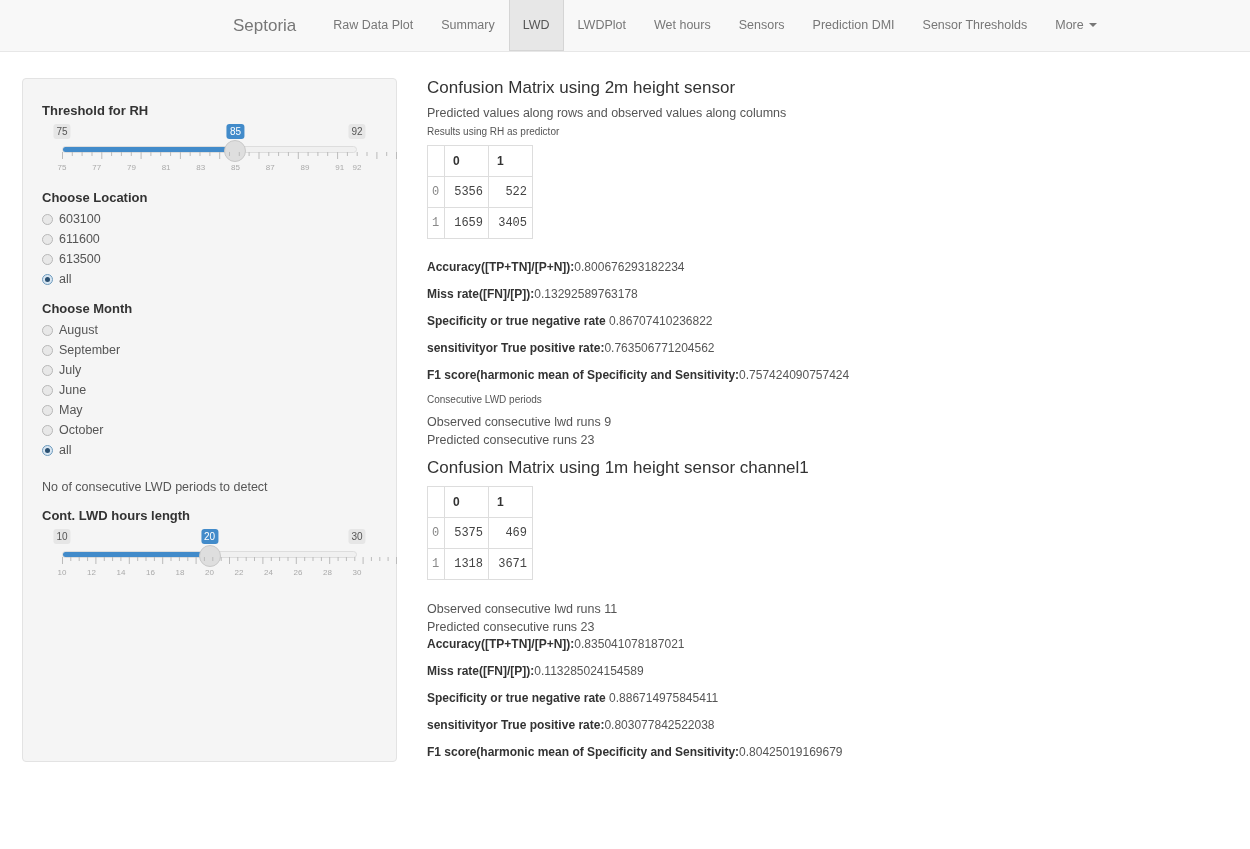  What do you see at coordinates (522, 609) in the screenshot?
I see `result-text: Observed consecutive lwd runs 11` at bounding box center [522, 609].